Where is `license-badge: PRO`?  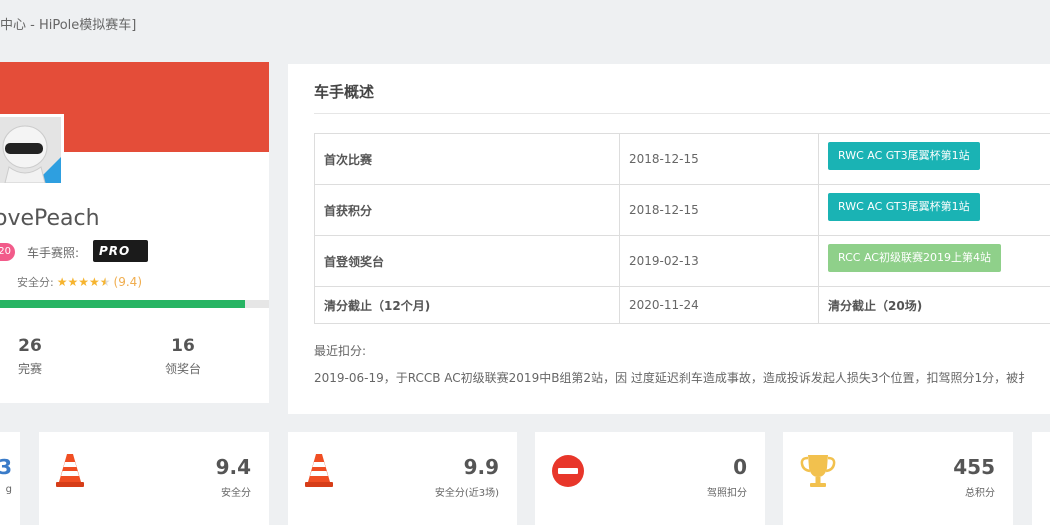 license-badge: PRO is located at coordinates (120, 251).